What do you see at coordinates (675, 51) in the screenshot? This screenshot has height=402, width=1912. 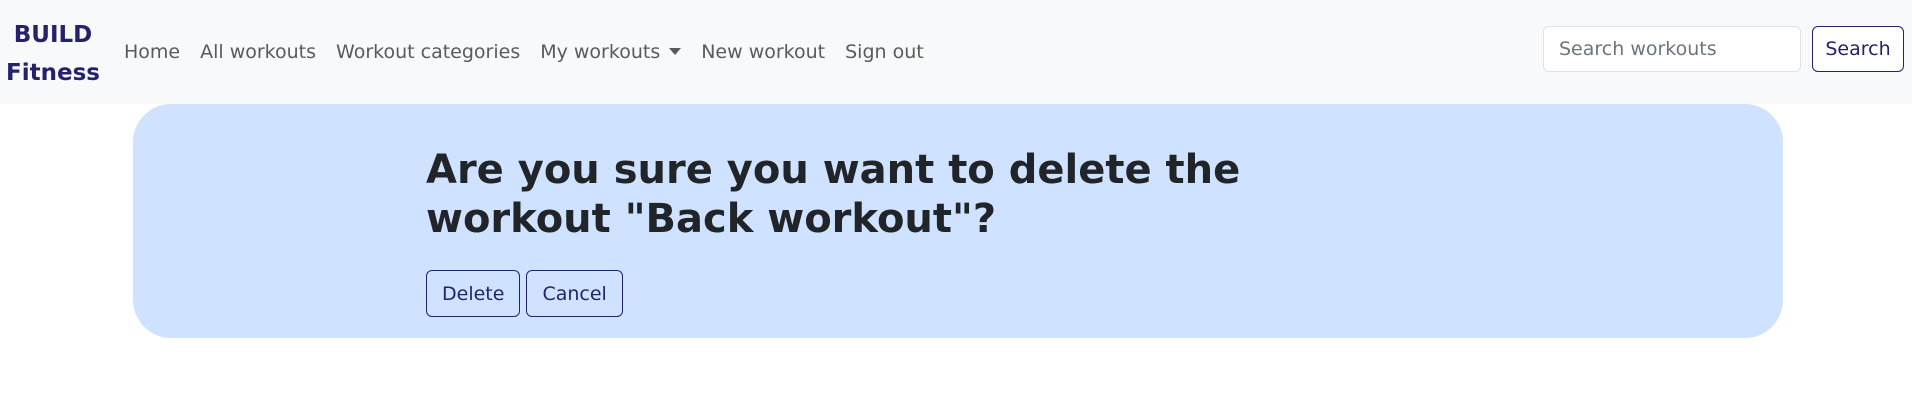 I see `caret-down-icon` at bounding box center [675, 51].